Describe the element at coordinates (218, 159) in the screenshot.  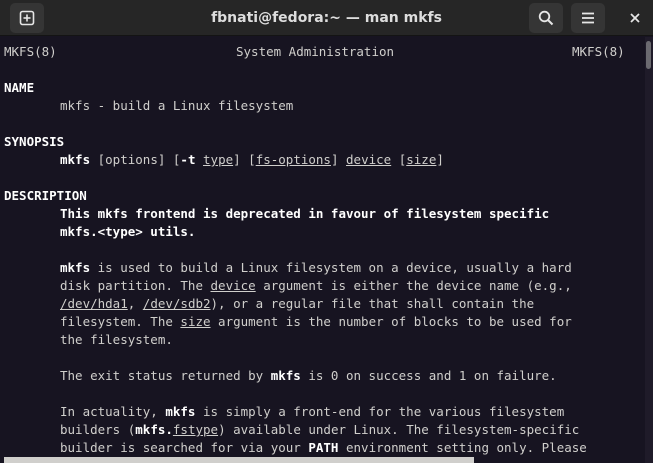
I see `arg-type: type` at that location.